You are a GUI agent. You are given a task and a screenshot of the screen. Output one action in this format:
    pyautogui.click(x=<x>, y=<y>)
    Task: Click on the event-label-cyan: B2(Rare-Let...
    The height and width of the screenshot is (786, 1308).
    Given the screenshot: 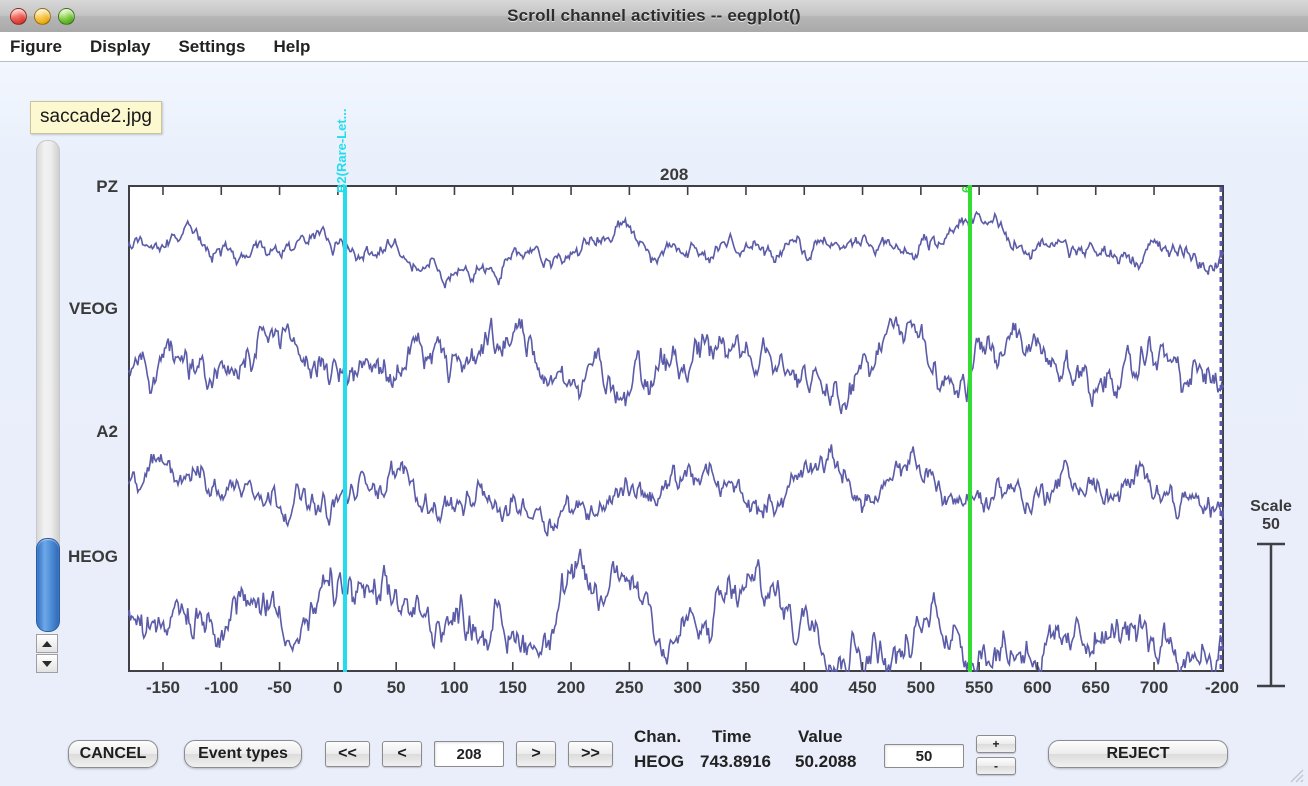 What is the action you would take?
    pyautogui.click(x=341, y=150)
    